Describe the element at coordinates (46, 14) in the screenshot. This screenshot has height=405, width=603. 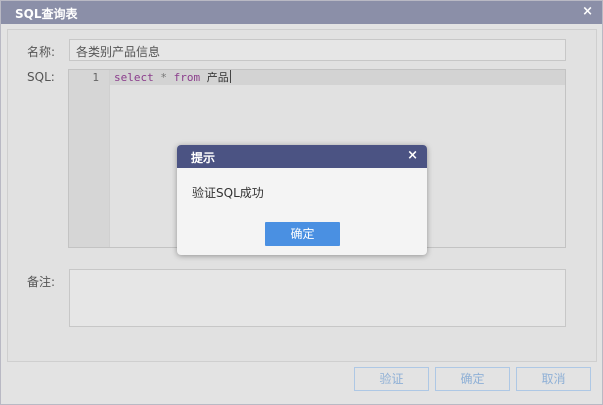
I see `window-title: SQL查询表` at that location.